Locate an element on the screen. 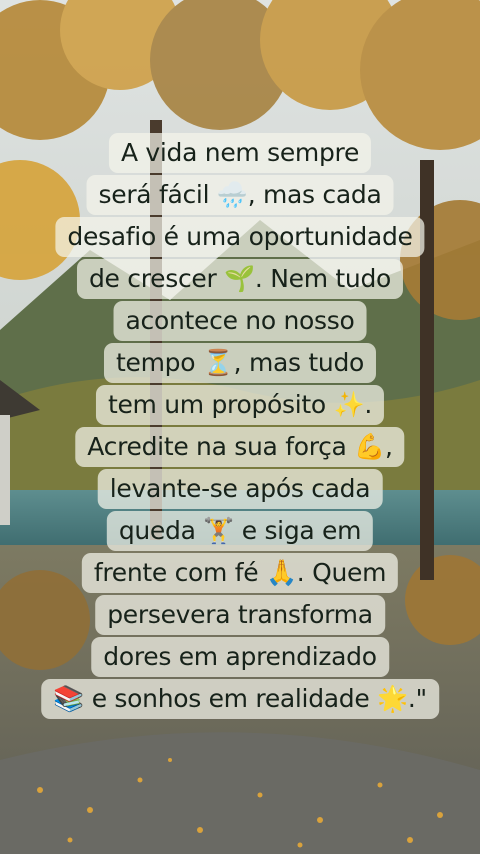 The height and width of the screenshot is (854, 480). quote-line: desafio é uma oportunidade is located at coordinates (240, 237).